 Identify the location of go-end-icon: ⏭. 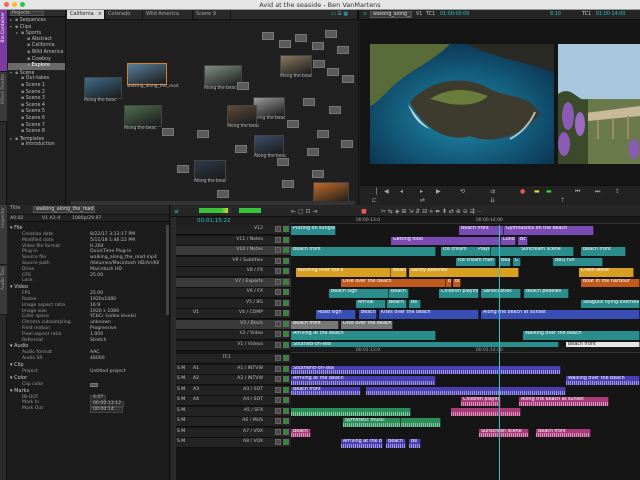
(597, 192).